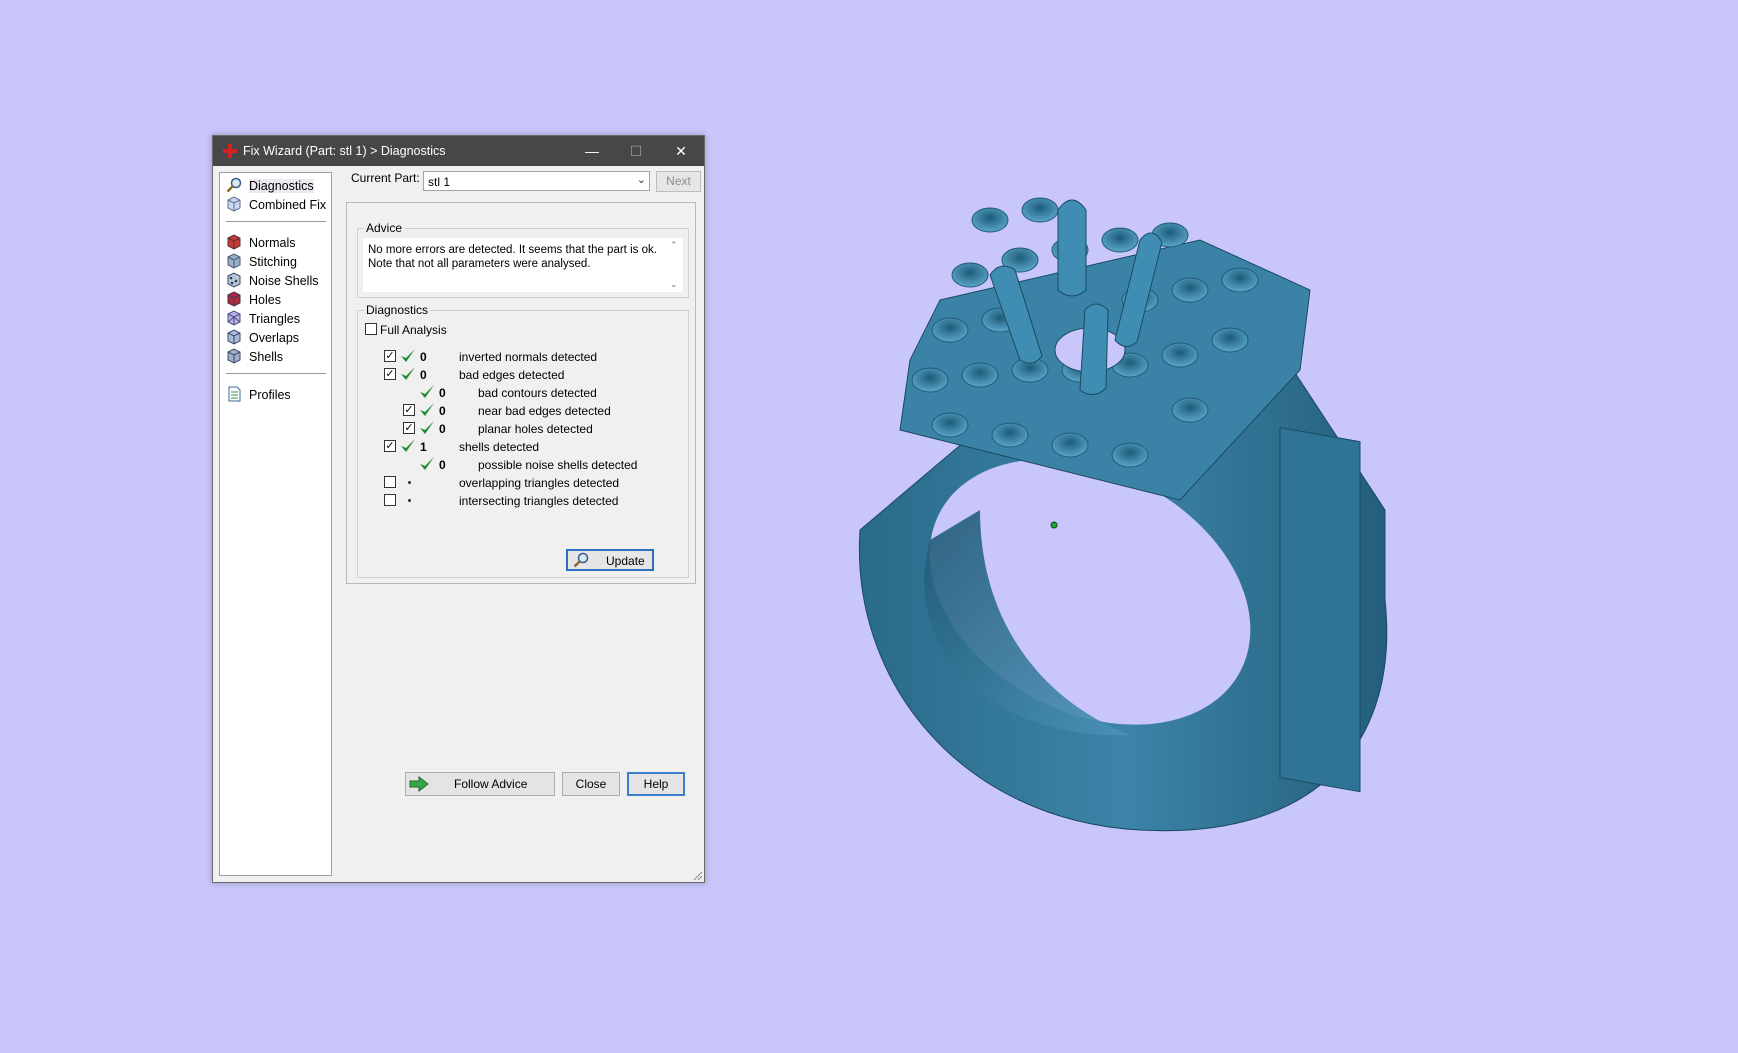 This screenshot has width=1738, height=1053. What do you see at coordinates (273, 262) in the screenshot?
I see `sidebar-item-label: Stitching` at bounding box center [273, 262].